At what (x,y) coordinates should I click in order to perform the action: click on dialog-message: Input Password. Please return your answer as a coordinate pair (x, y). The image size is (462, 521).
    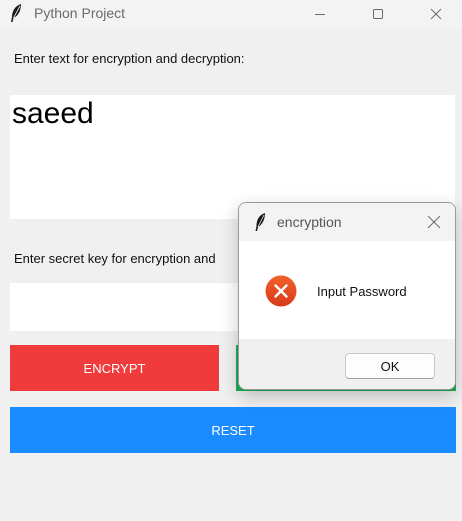
    Looking at the image, I should click on (362, 291).